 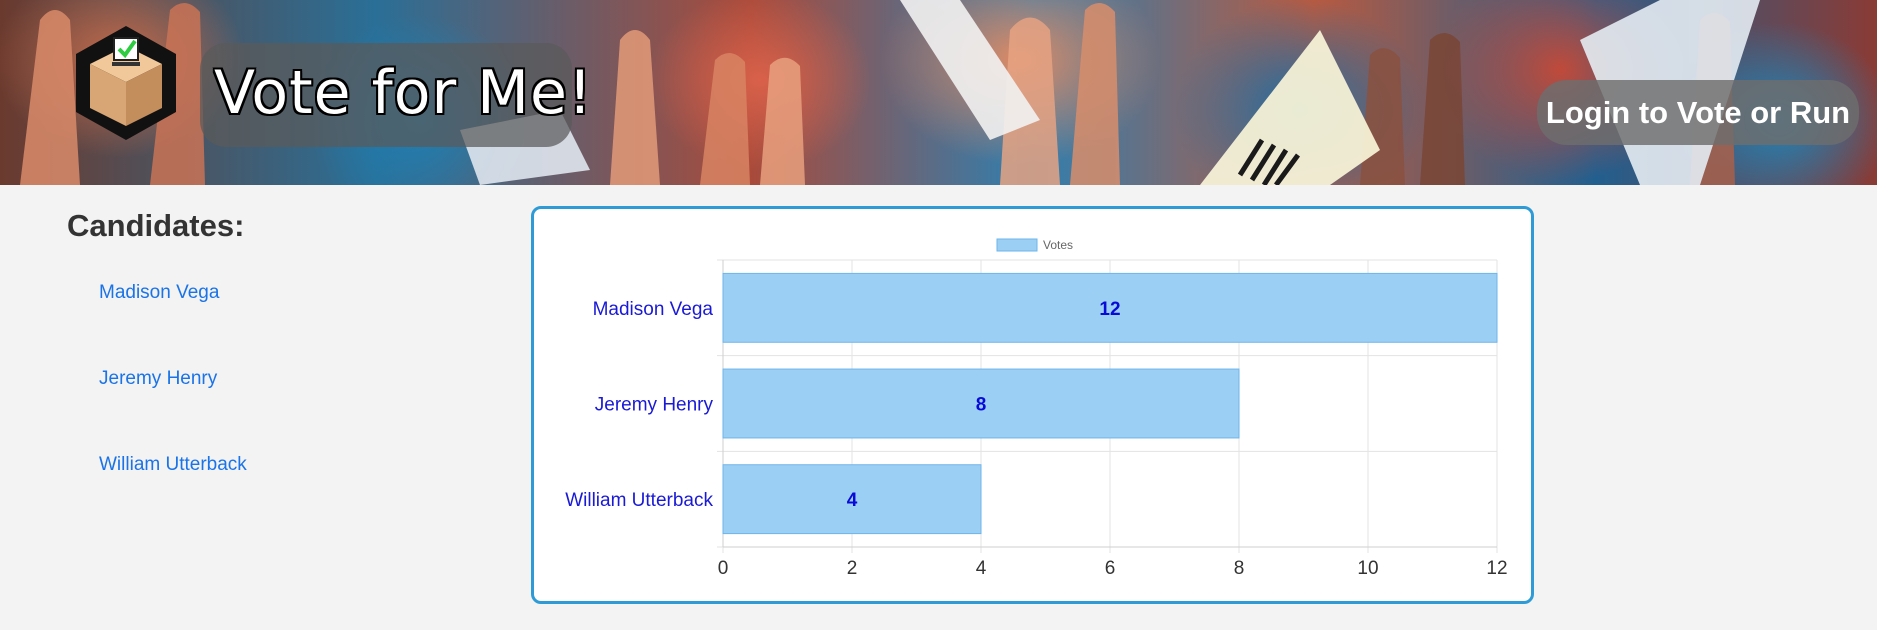 What do you see at coordinates (981, 405) in the screenshot?
I see `value-label: 8` at bounding box center [981, 405].